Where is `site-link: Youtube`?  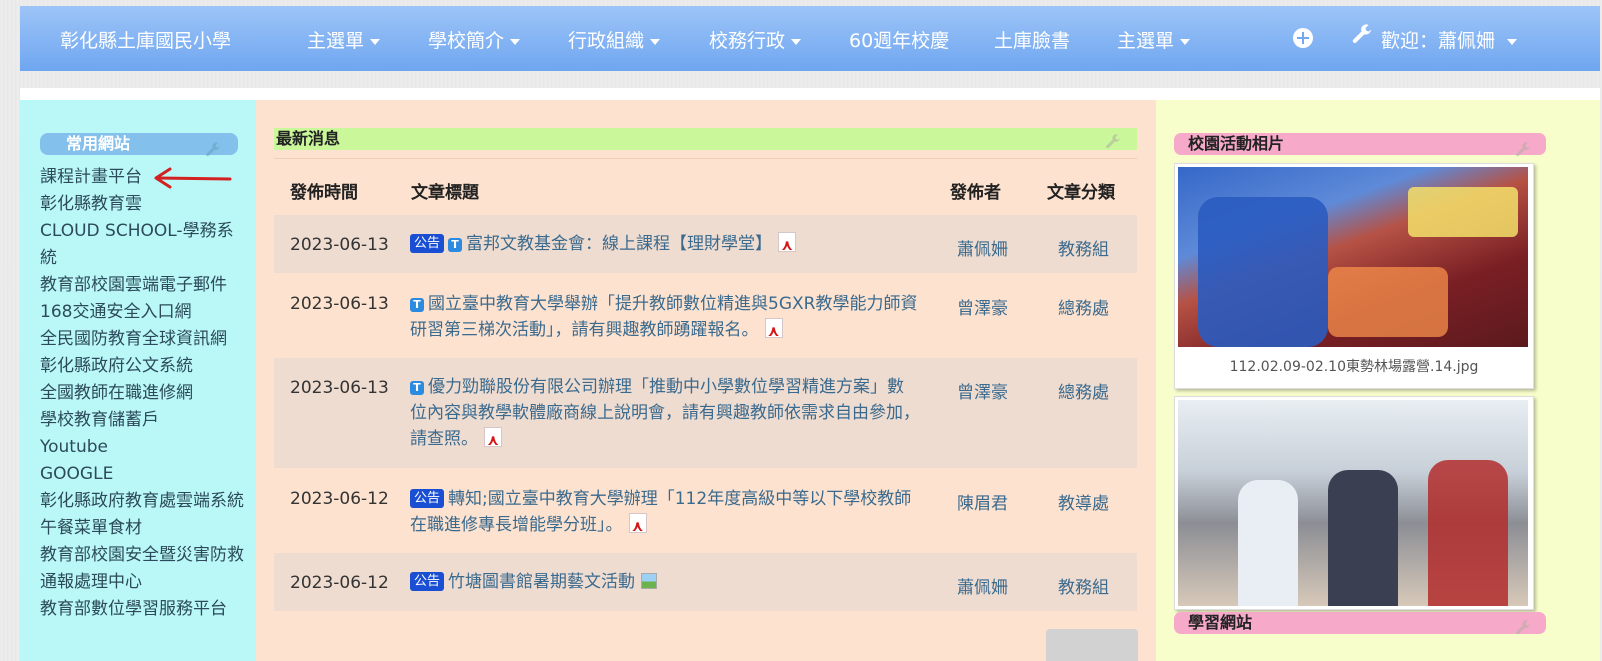 site-link: Youtube is located at coordinates (142, 447).